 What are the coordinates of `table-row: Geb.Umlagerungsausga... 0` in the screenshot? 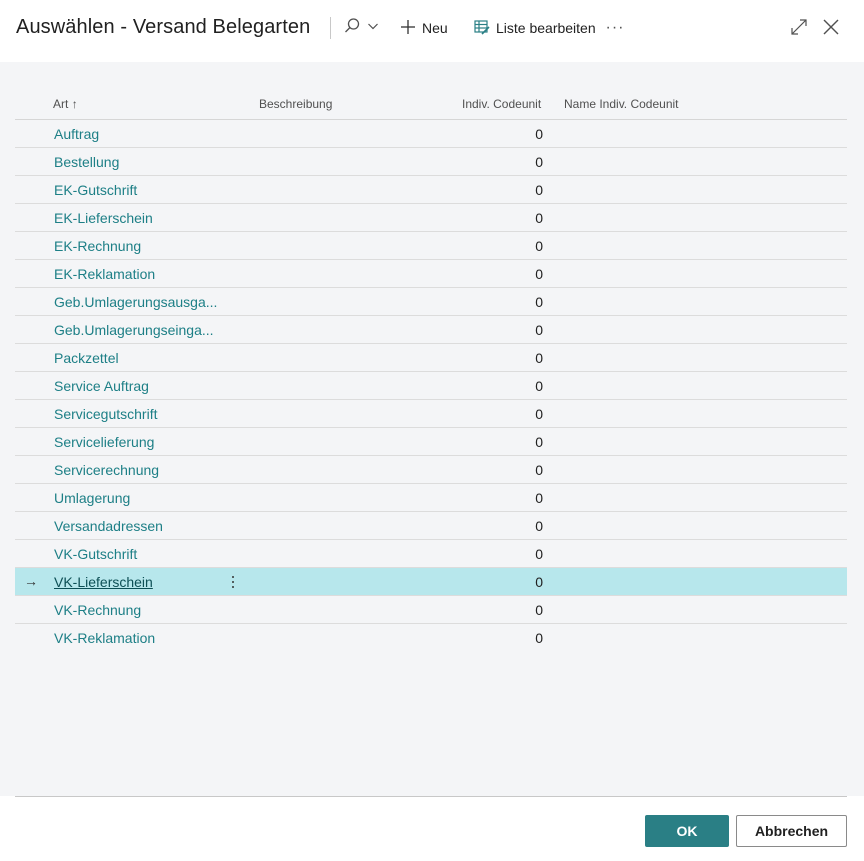 It's located at (431, 302).